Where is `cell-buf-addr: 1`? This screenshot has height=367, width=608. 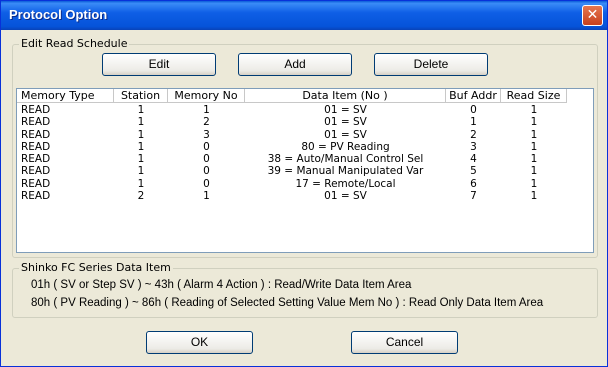 cell-buf-addr: 1 is located at coordinates (473, 122).